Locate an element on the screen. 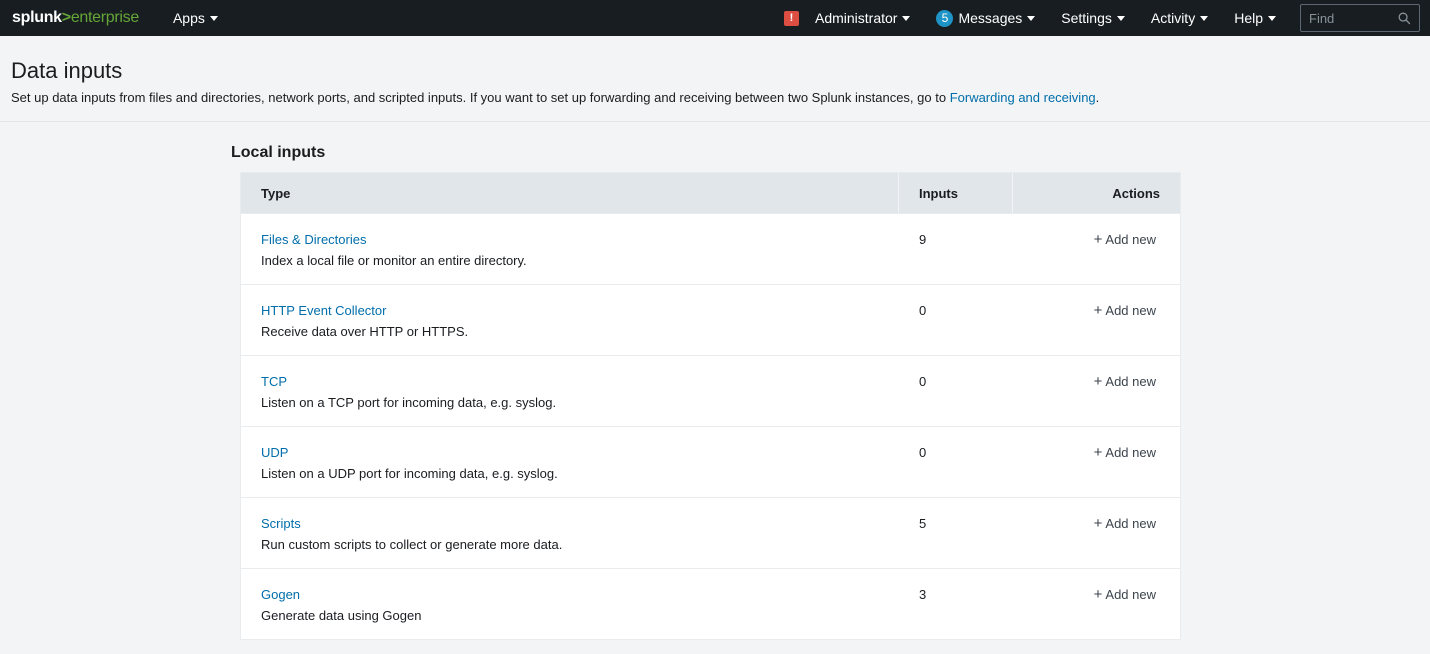 Image resolution: width=1430 pixels, height=654 pixels. apps-menu: Apps is located at coordinates (195, 18).